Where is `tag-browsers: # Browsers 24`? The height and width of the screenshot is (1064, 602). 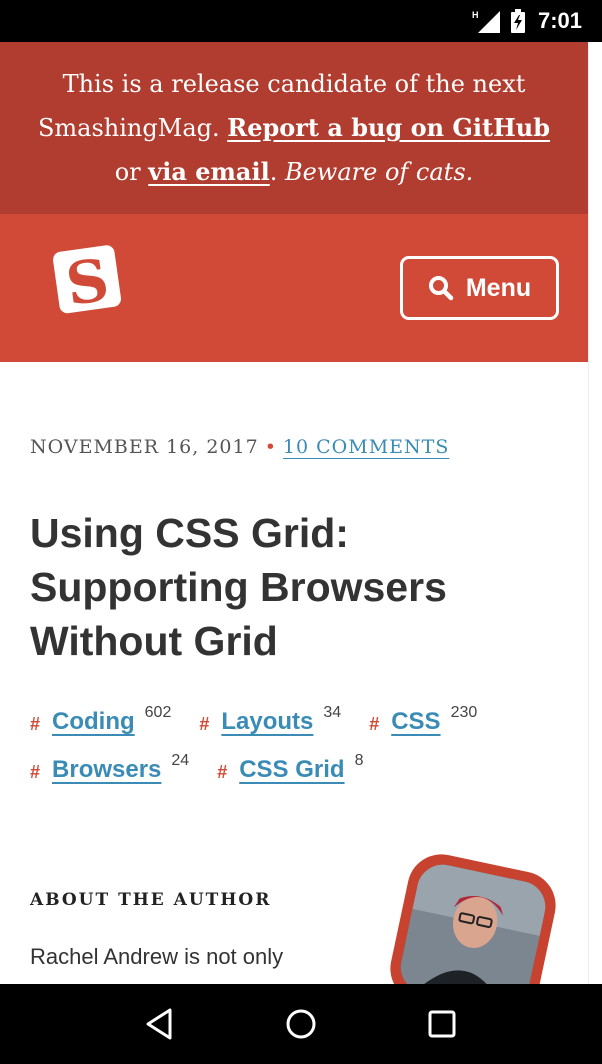
tag-browsers: # Browsers 24 is located at coordinates (109, 767).